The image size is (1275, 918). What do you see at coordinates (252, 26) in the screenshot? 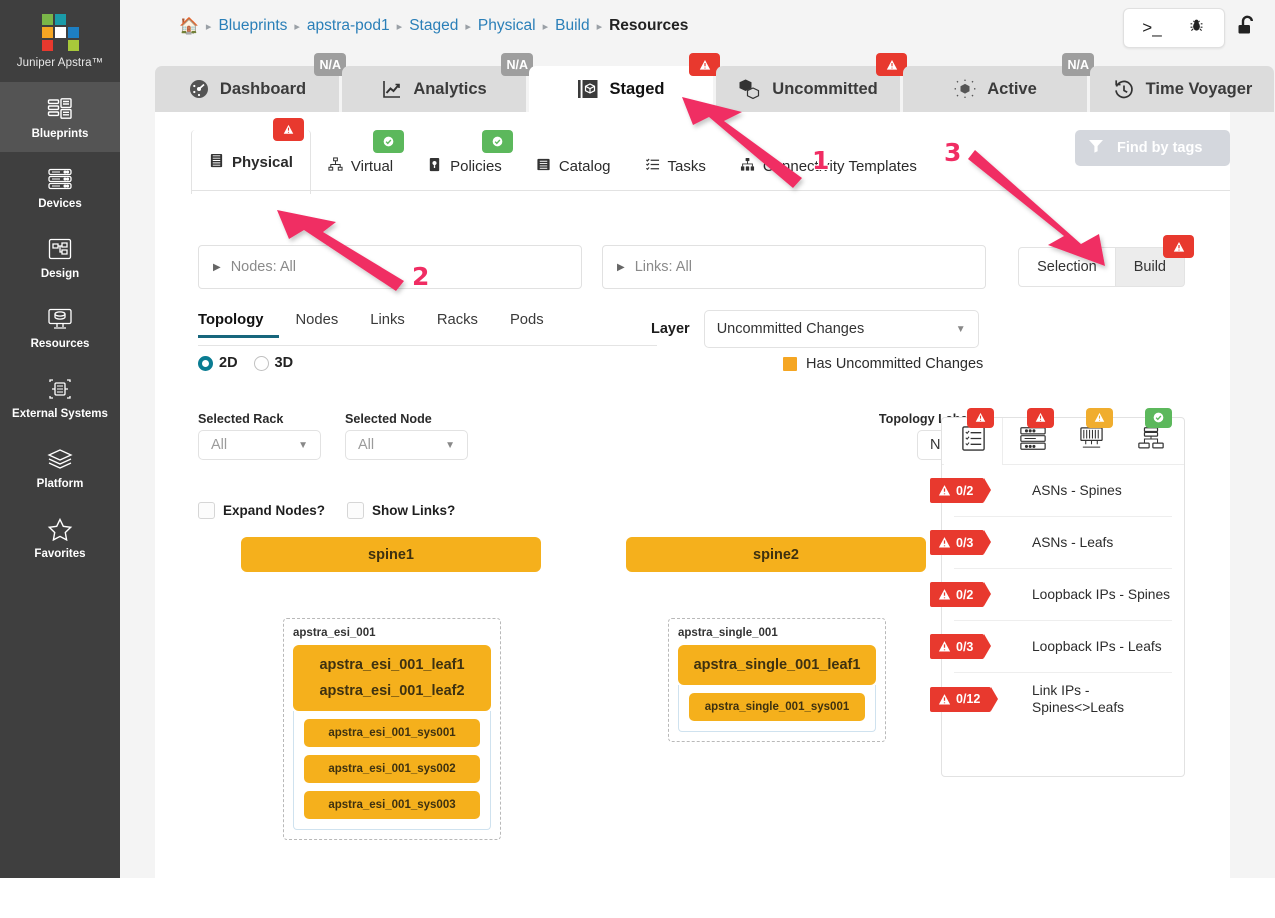
I see `breadcrumb-item-blueprints: Blueprints` at bounding box center [252, 26].